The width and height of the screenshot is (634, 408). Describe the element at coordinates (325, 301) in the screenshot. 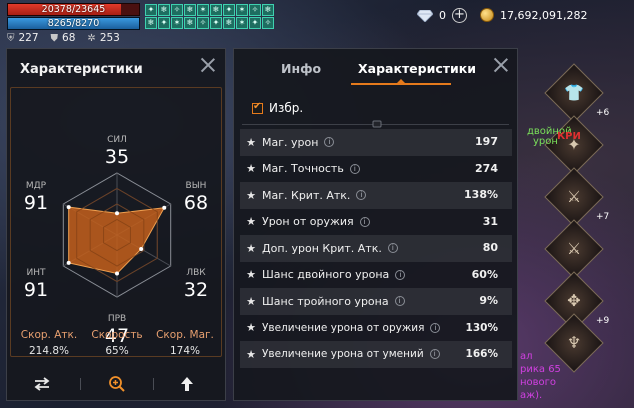

I see `stat-name: Шанс тройного урона` at that location.